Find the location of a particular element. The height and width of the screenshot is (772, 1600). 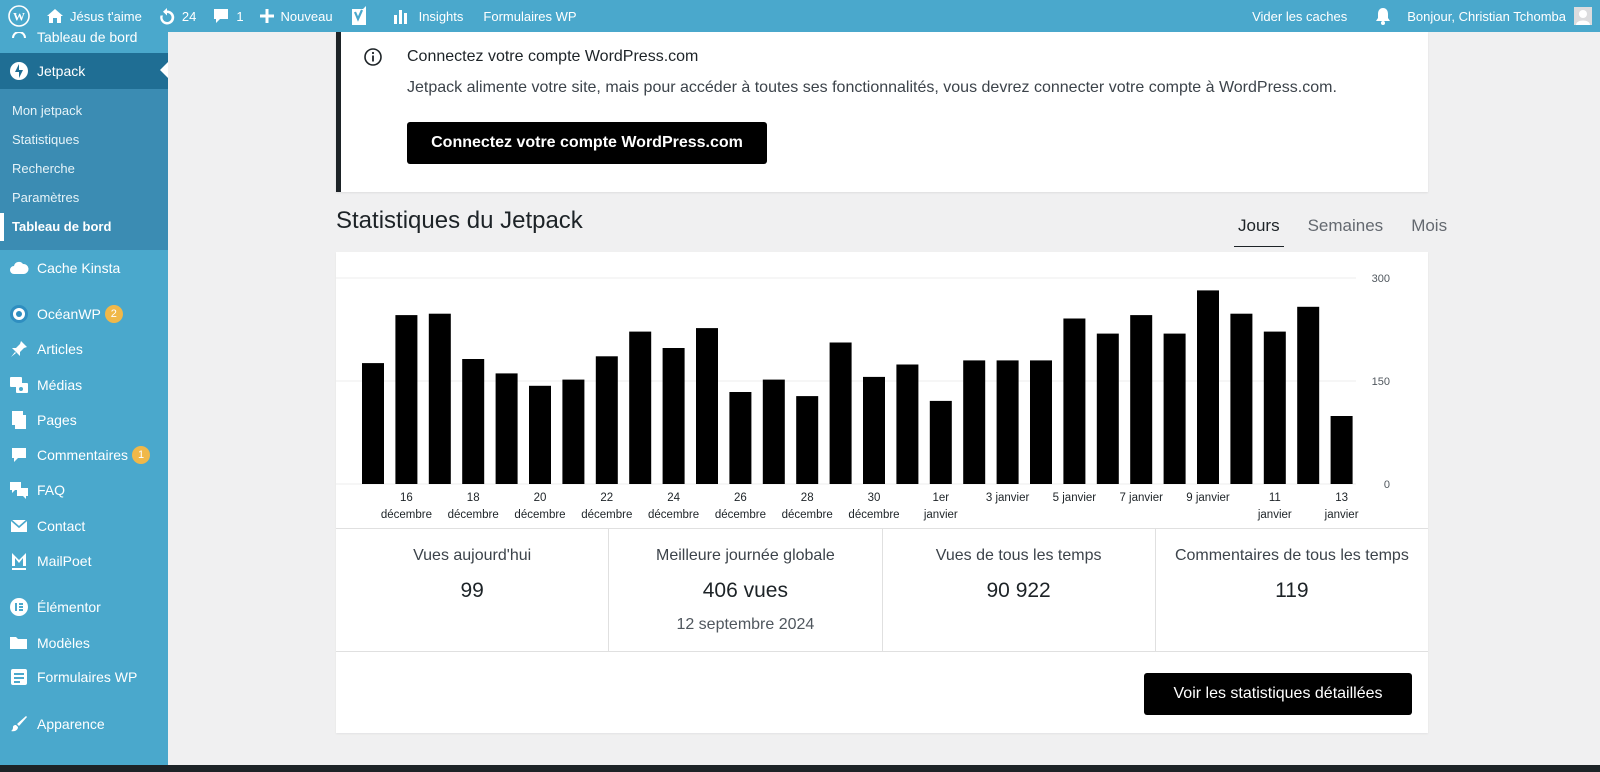

update-count-badge: 2 is located at coordinates (113, 314).